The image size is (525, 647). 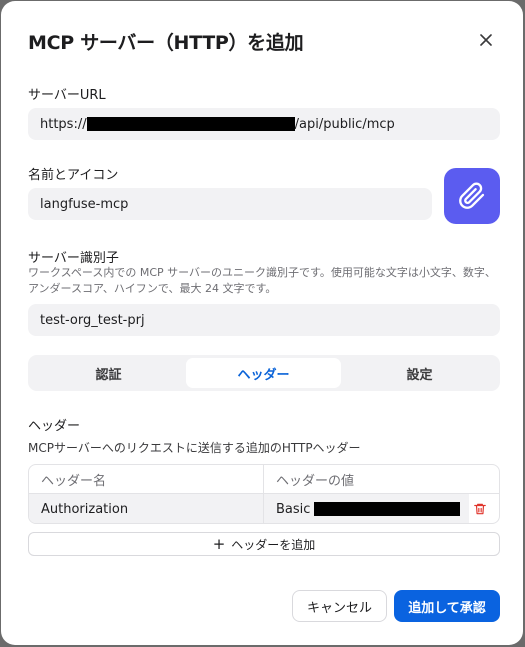 What do you see at coordinates (108, 373) in the screenshot?
I see `tab-auth: 認証` at bounding box center [108, 373].